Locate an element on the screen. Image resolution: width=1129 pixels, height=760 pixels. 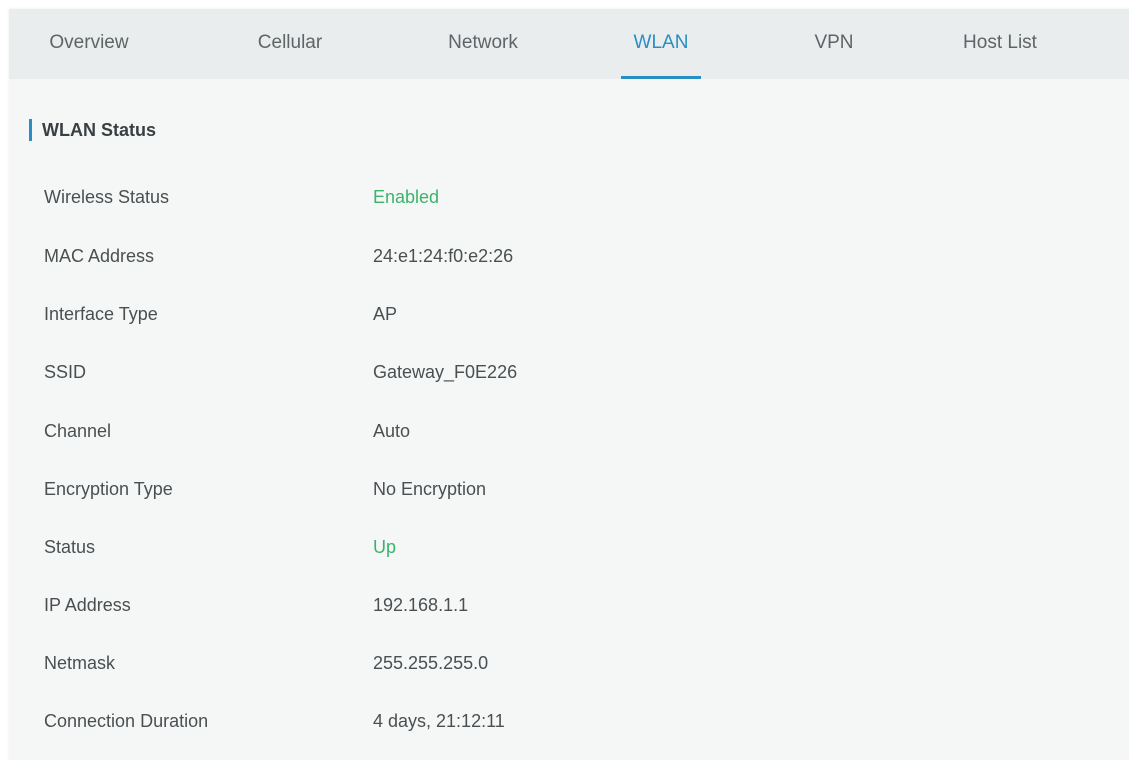
tab-overview-label: Overview is located at coordinates (89, 42).